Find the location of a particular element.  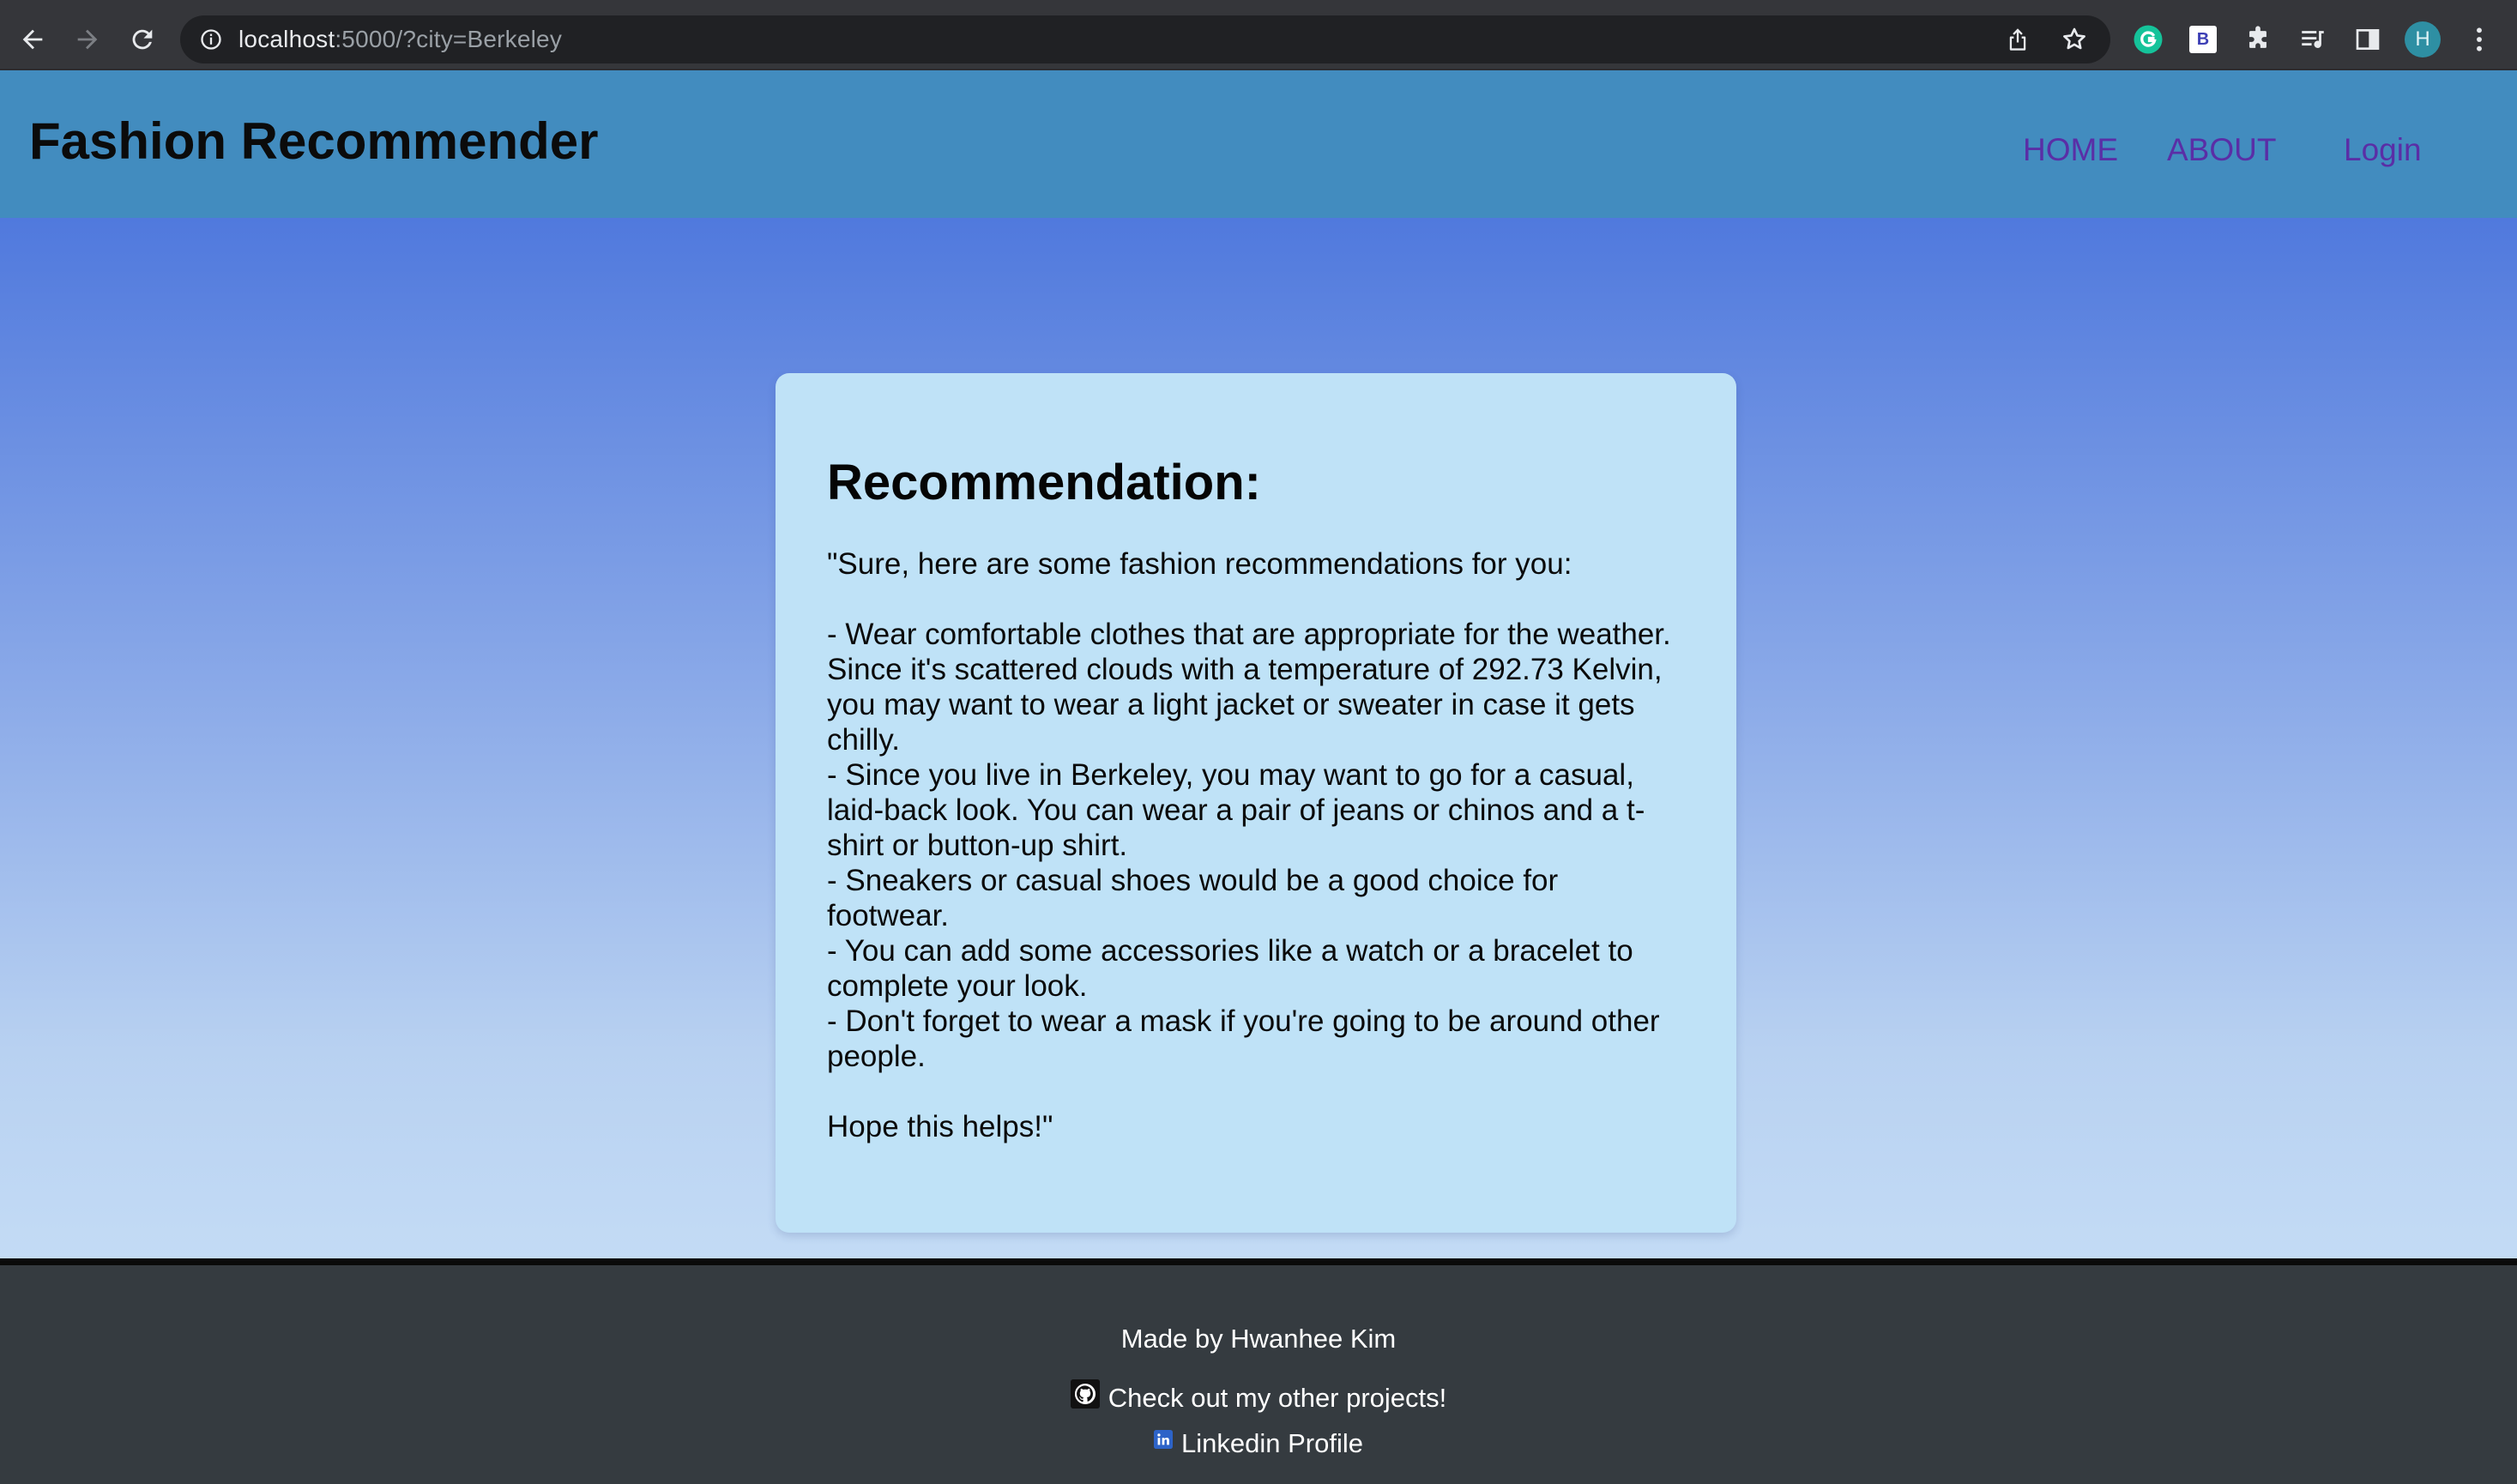

projects-row: Check out my other projects! is located at coordinates (1258, 1396).